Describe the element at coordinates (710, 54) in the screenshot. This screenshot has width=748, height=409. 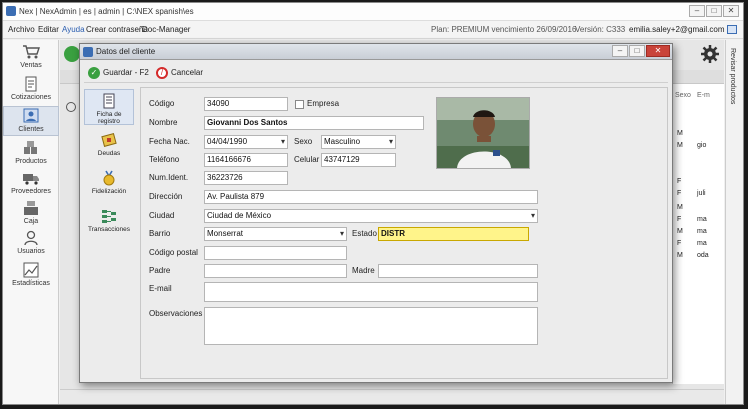
I see `gear-icon` at that location.